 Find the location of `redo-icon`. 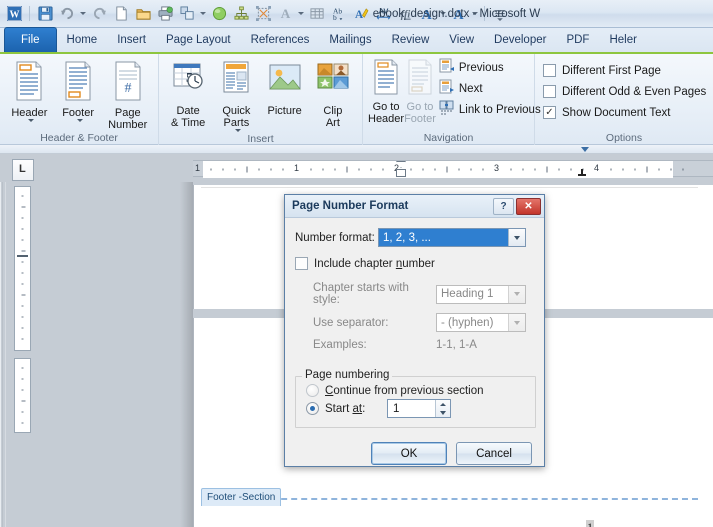

redo-icon is located at coordinates (99, 14).